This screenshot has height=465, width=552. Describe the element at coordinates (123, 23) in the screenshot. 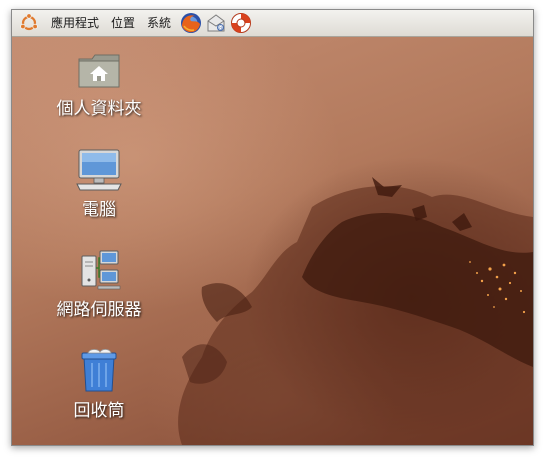

I see `menu-places: 位置` at that location.